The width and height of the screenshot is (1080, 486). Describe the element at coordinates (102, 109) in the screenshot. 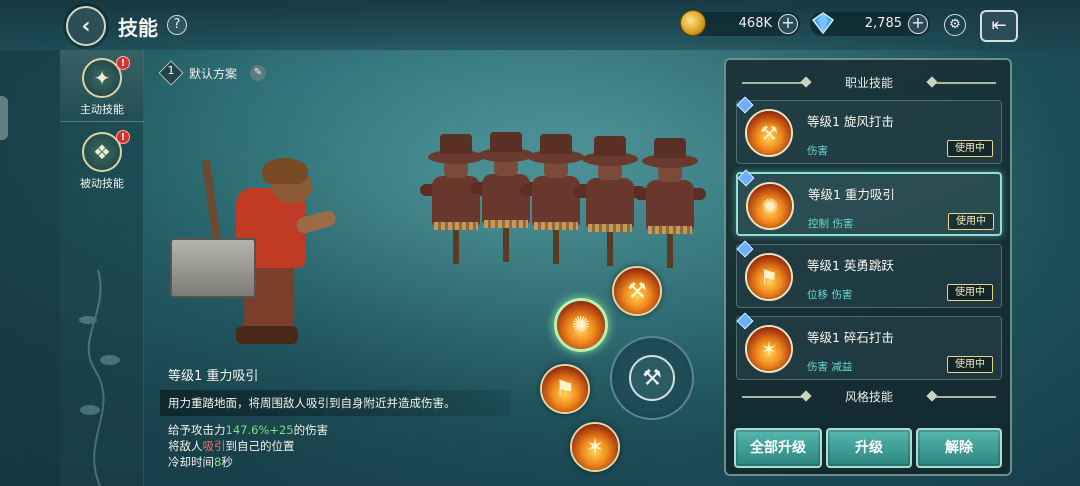

I see `tab-label: 主动技能` at that location.